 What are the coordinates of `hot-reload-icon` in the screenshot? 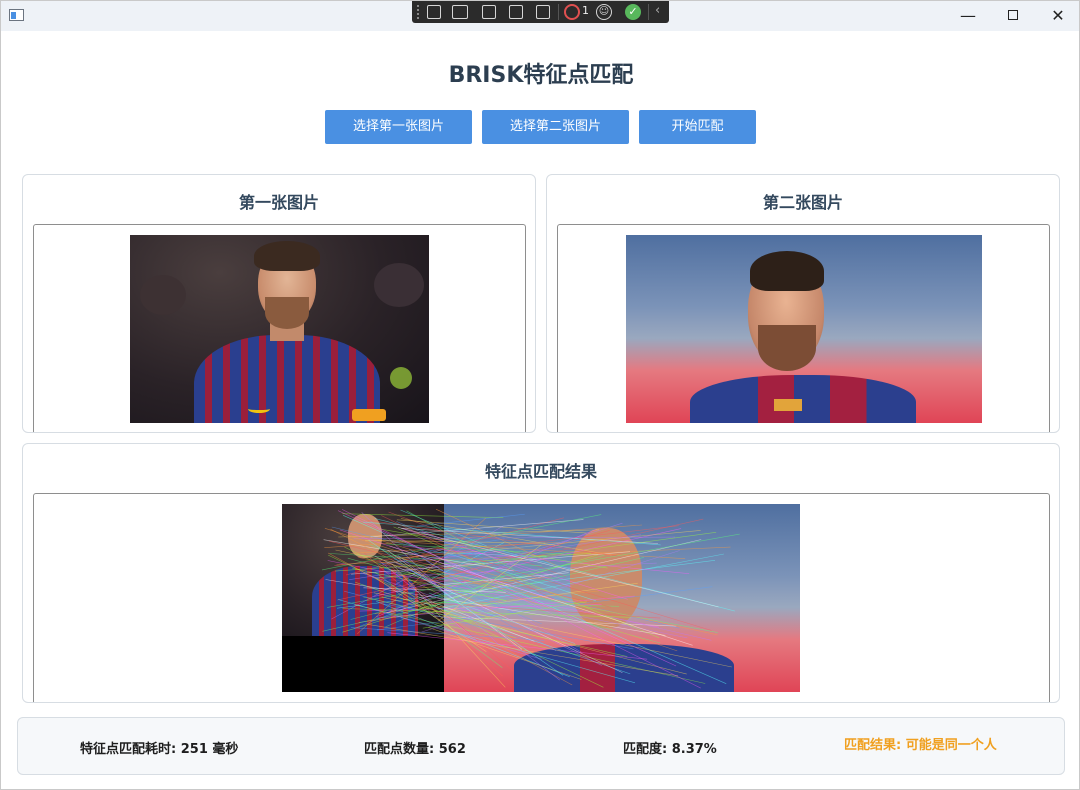 It's located at (543, 12).